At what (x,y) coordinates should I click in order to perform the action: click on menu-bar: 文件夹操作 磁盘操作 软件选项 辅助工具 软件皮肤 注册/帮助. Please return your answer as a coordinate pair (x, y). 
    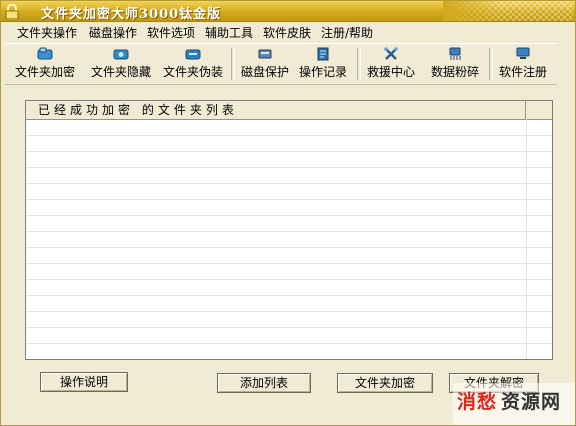
    Looking at the image, I should click on (288, 31).